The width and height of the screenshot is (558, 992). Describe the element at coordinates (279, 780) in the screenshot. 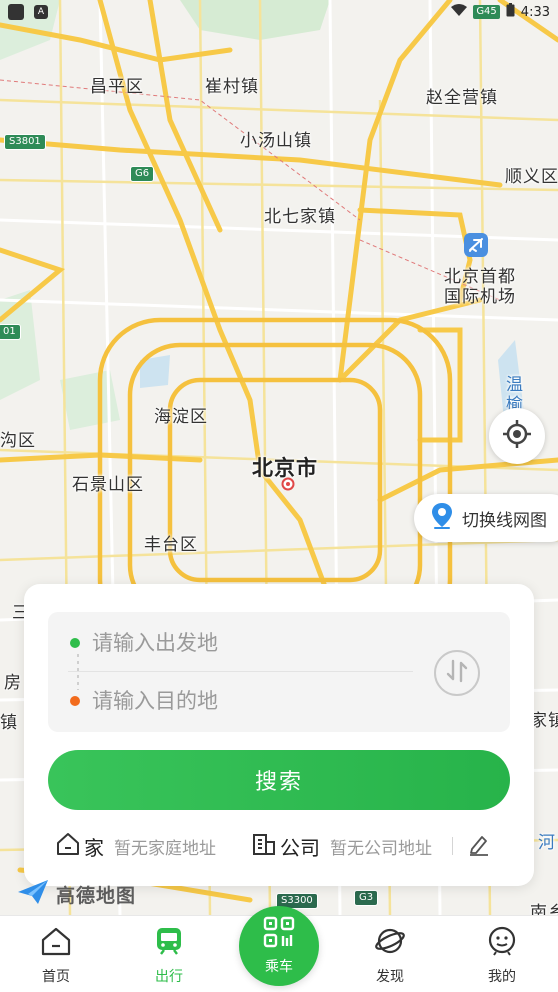

I see `search-button: 搜索` at that location.